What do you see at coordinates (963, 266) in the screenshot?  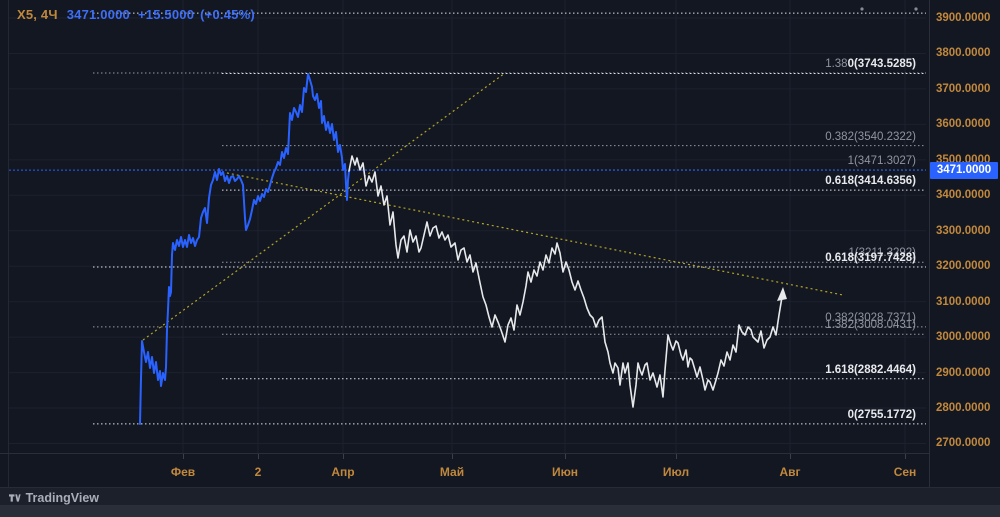 I see `price-axis-label: 3200.0000` at bounding box center [963, 266].